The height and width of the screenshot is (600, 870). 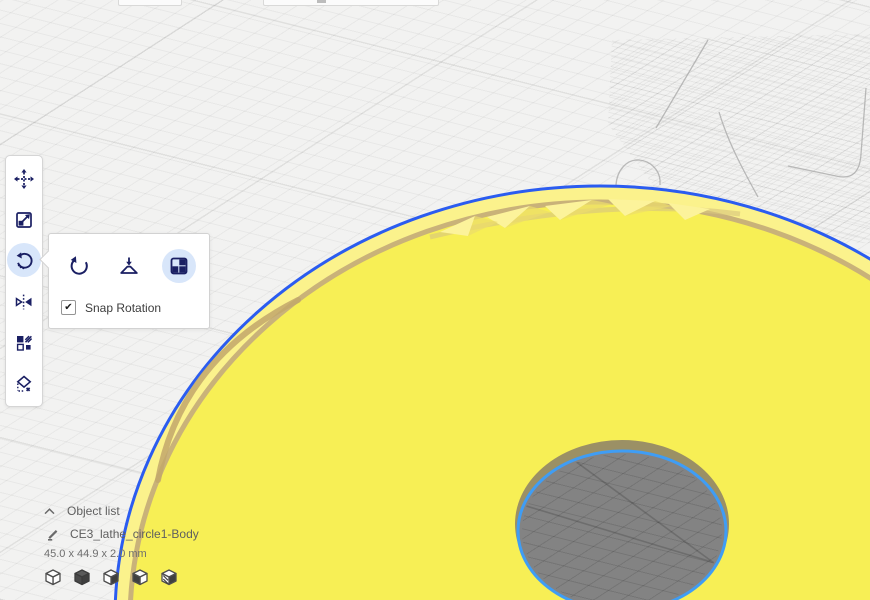 I want to click on model-dimensions: 45.0 x 44.9 x 2.0 mm, so click(x=95, y=554).